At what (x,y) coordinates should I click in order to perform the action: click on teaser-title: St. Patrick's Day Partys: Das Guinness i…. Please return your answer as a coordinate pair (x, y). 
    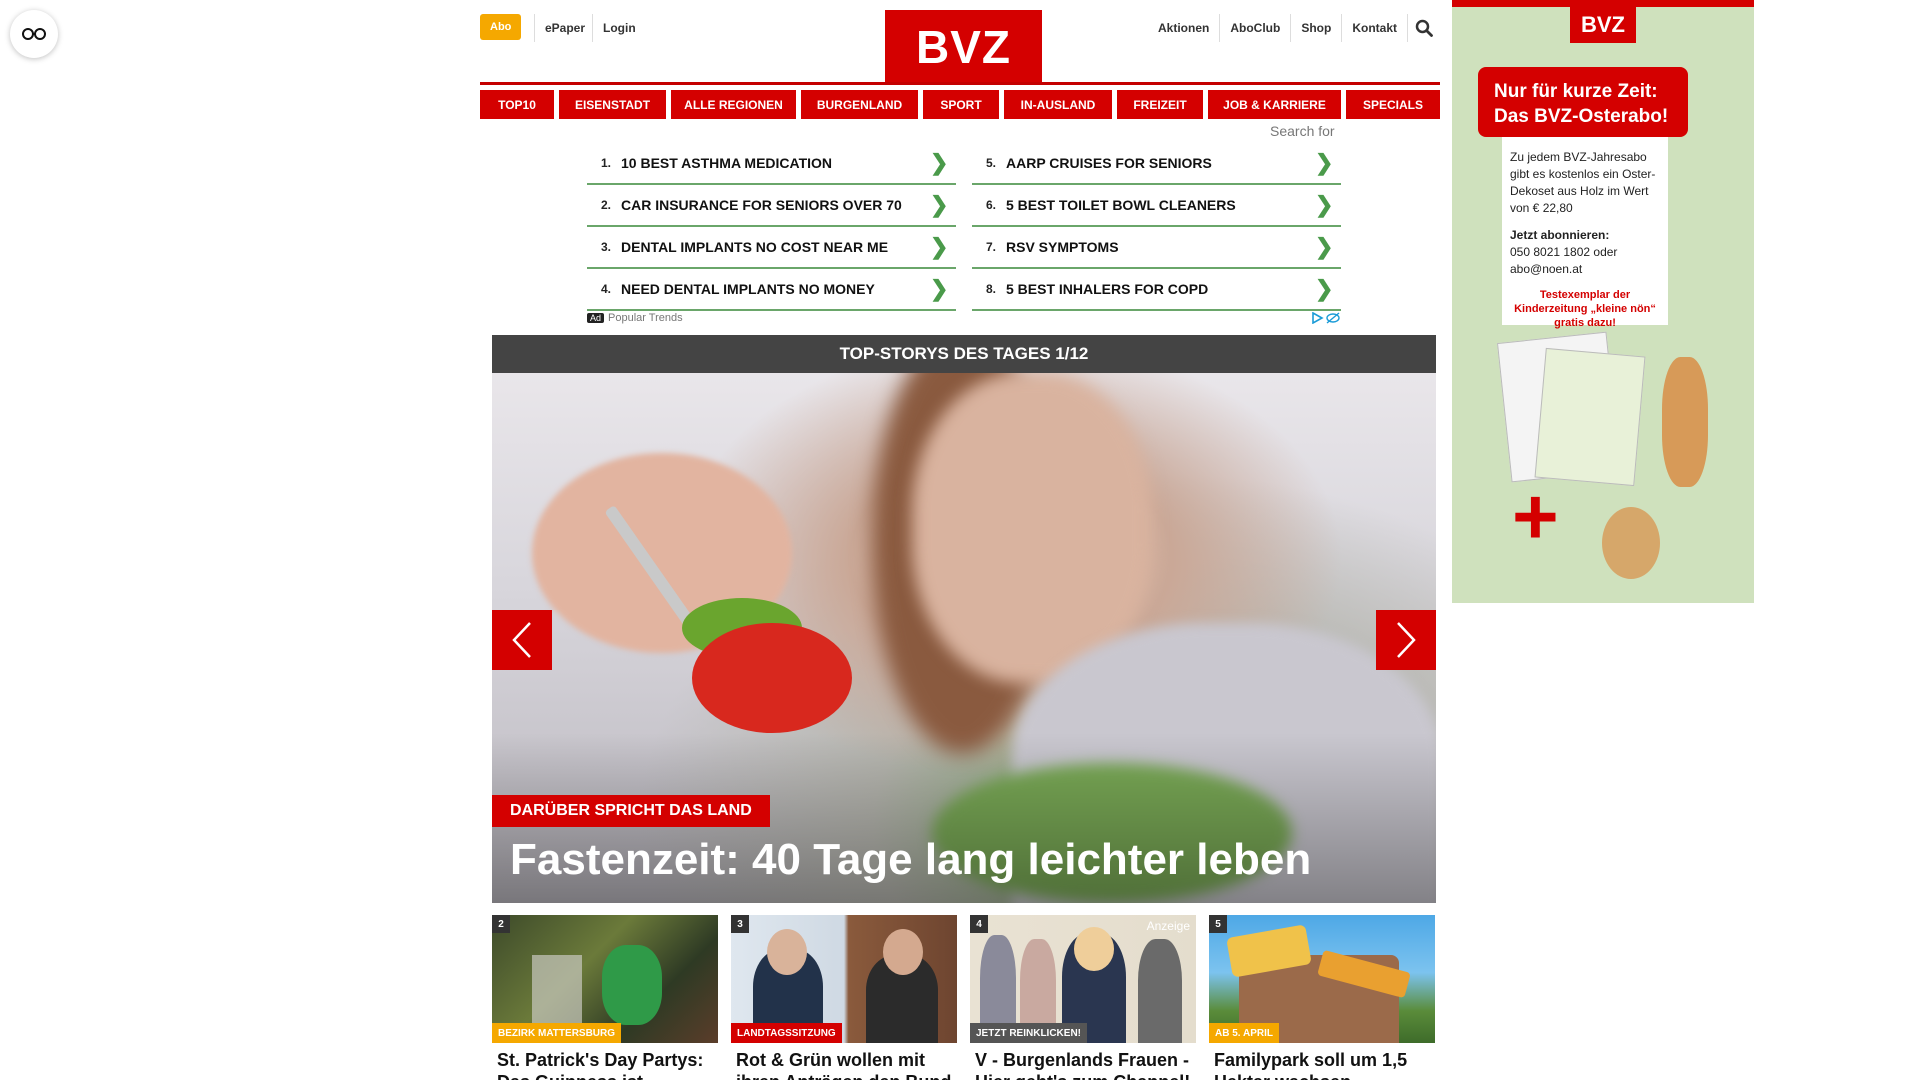
    Looking at the image, I should click on (605, 1064).